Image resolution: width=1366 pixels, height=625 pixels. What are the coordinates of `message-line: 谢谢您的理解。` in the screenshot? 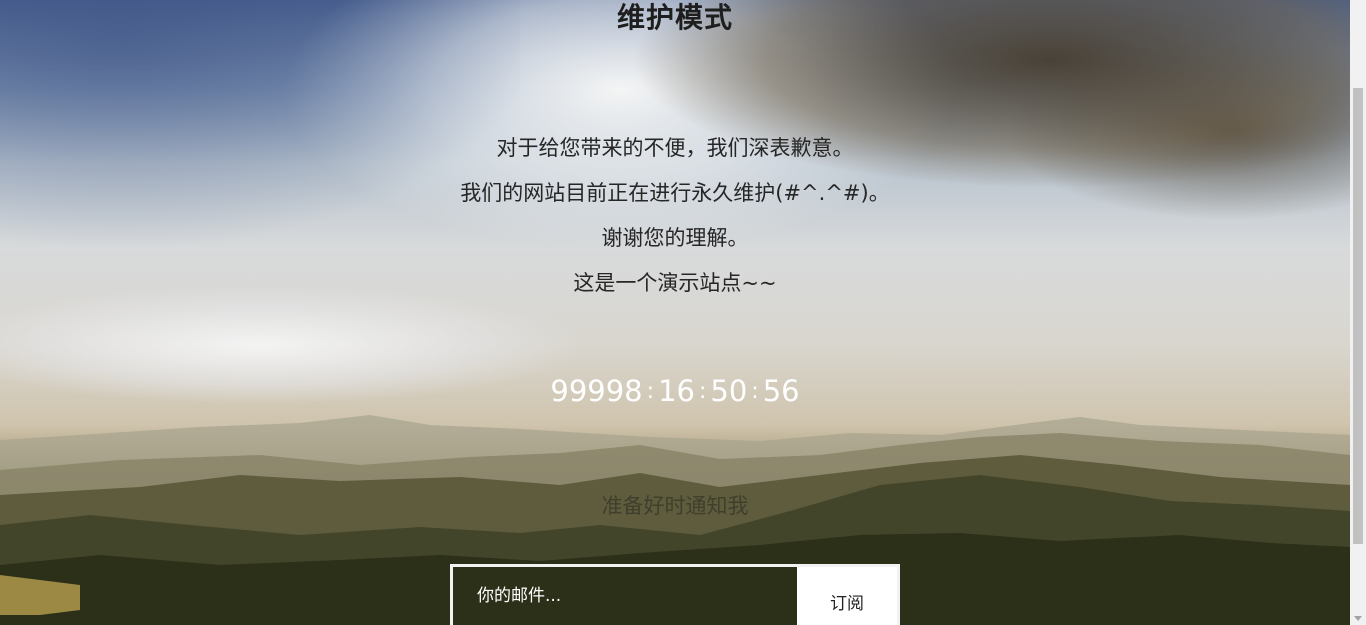 It's located at (675, 238).